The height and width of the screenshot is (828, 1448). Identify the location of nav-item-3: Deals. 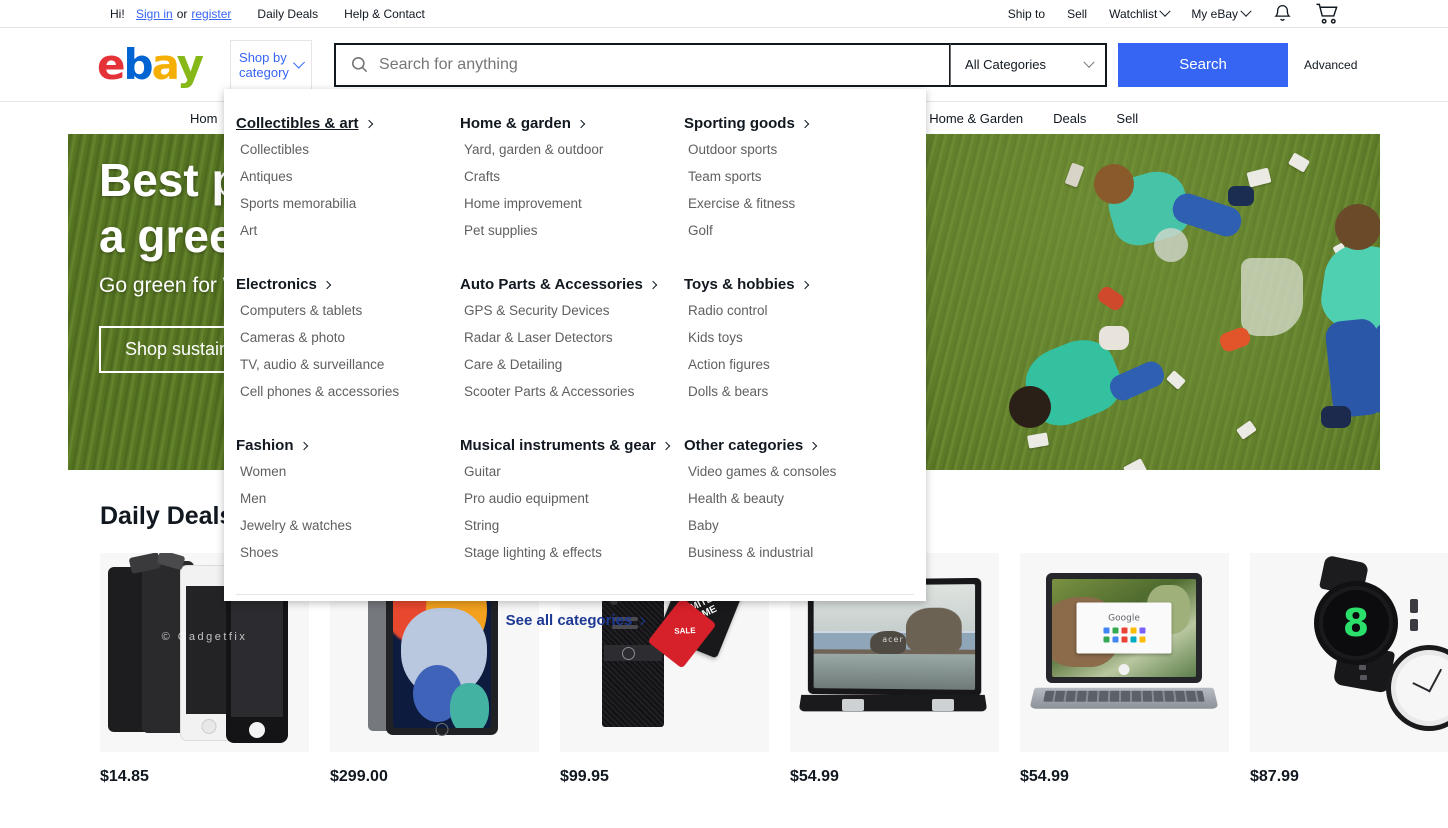
(1069, 118).